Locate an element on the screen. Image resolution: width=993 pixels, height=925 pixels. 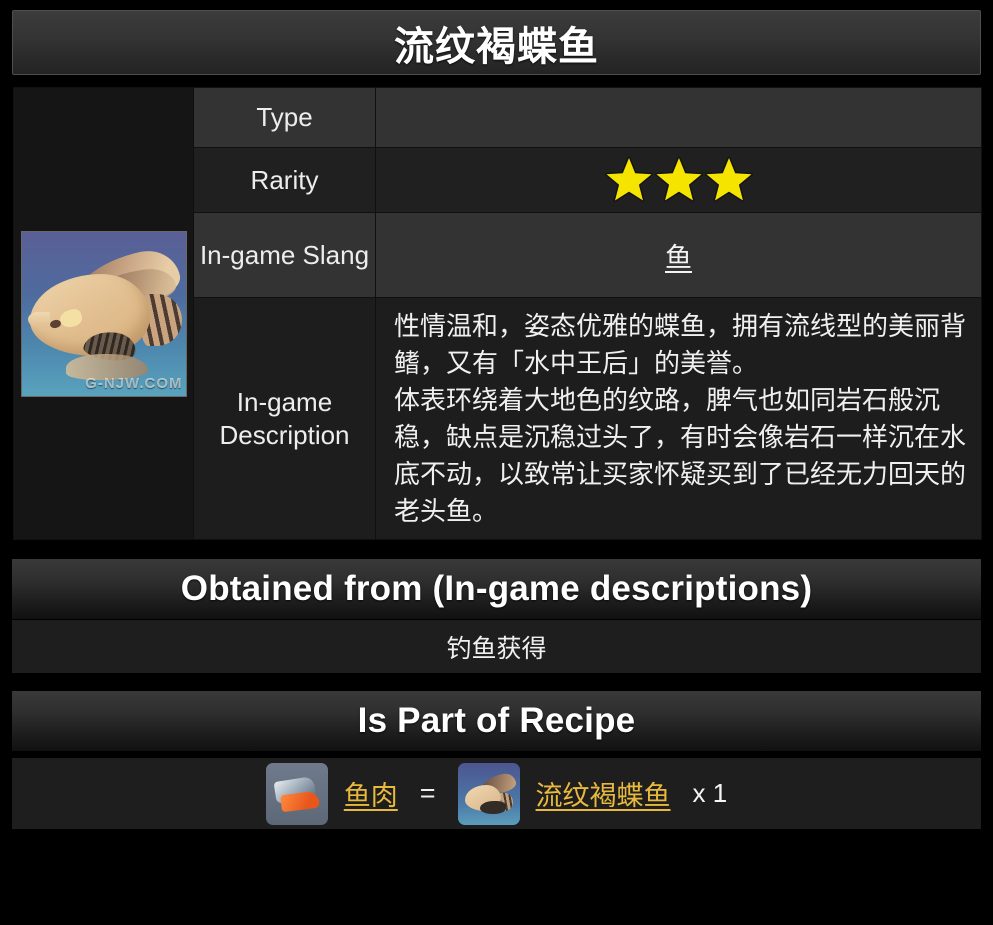
recipe-ingredient: 鱼肉 is located at coordinates (331, 793).